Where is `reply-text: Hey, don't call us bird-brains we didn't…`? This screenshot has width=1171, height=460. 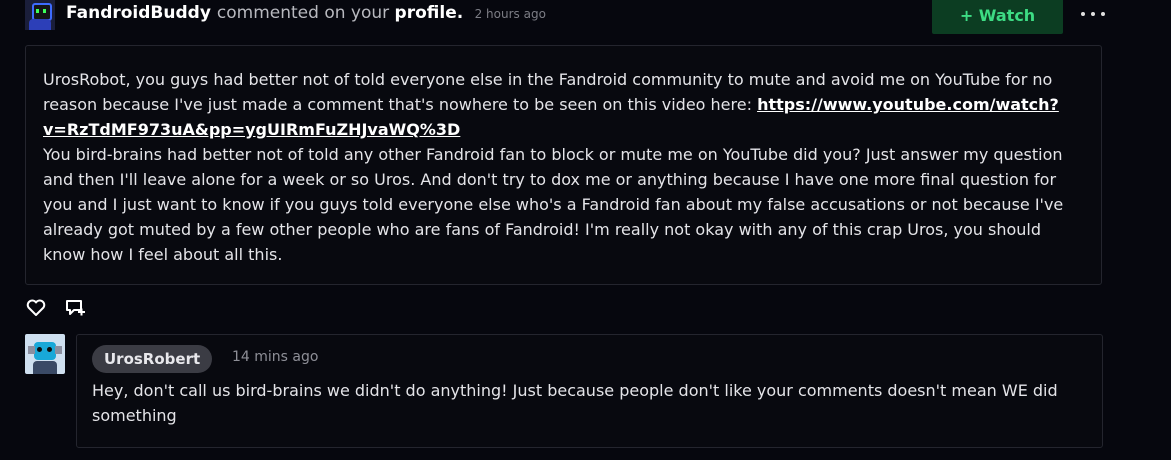 reply-text: Hey, don't call us bird-brains we didn't… is located at coordinates (575, 403).